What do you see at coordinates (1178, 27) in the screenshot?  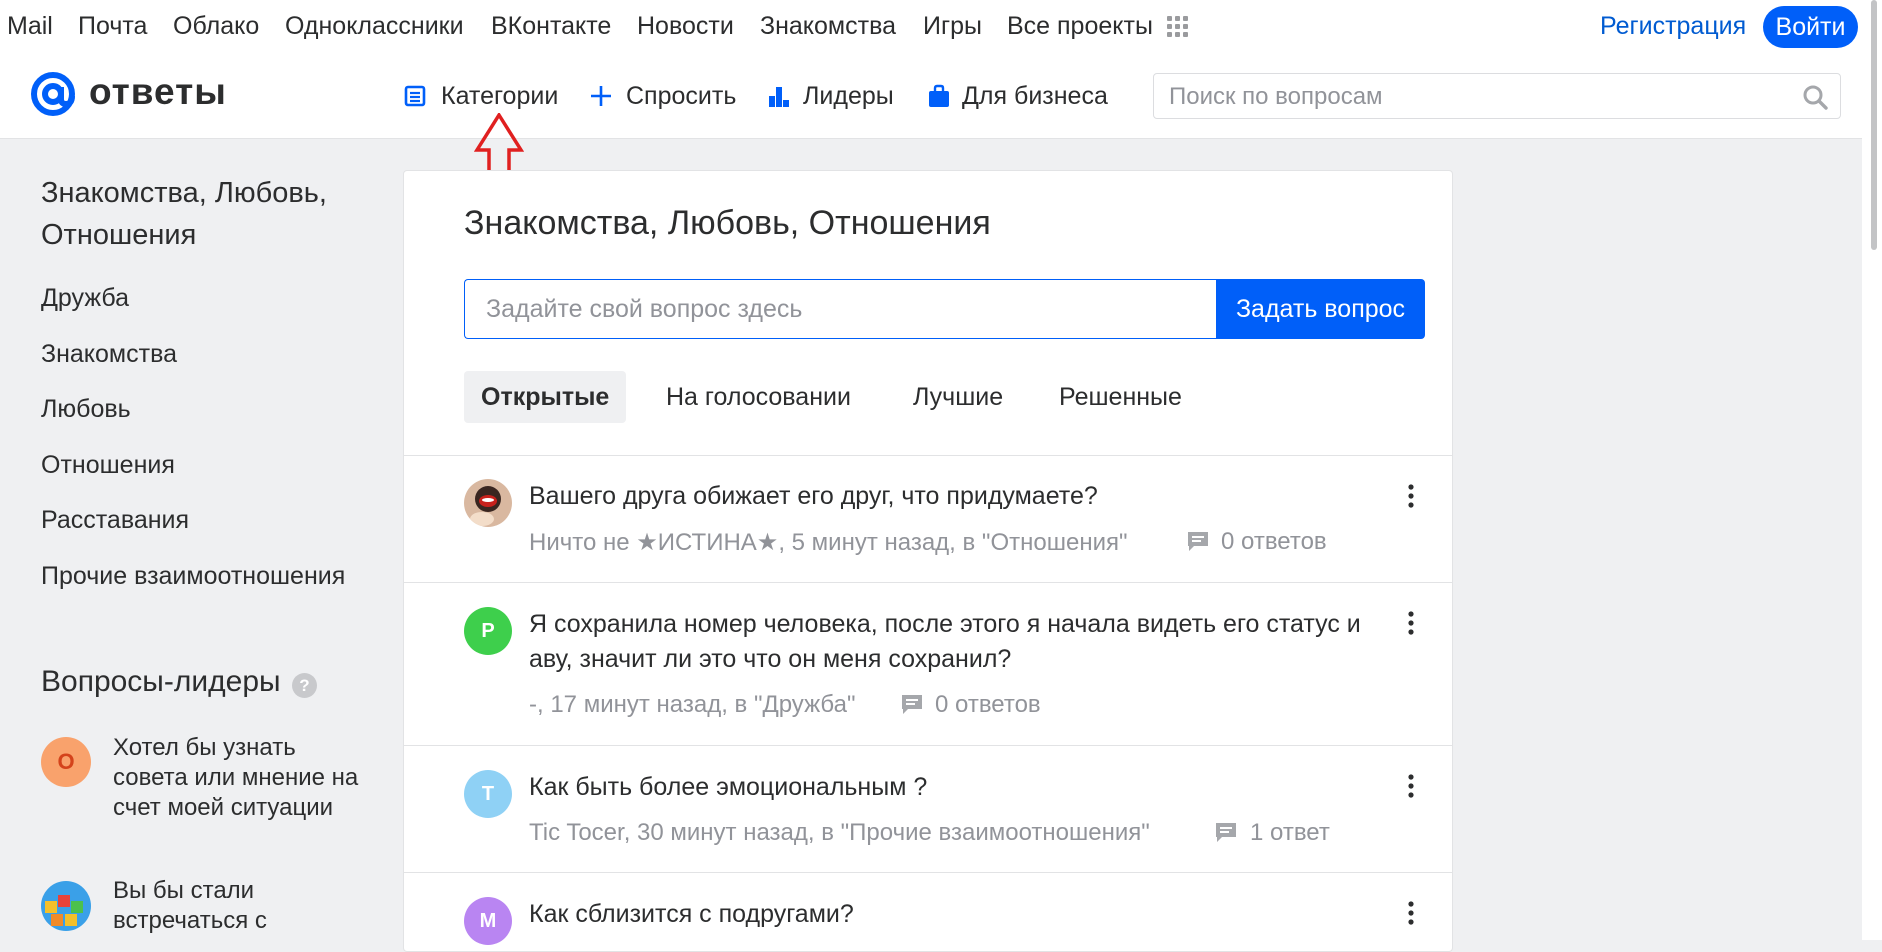 I see `apps-grid-icon` at bounding box center [1178, 27].